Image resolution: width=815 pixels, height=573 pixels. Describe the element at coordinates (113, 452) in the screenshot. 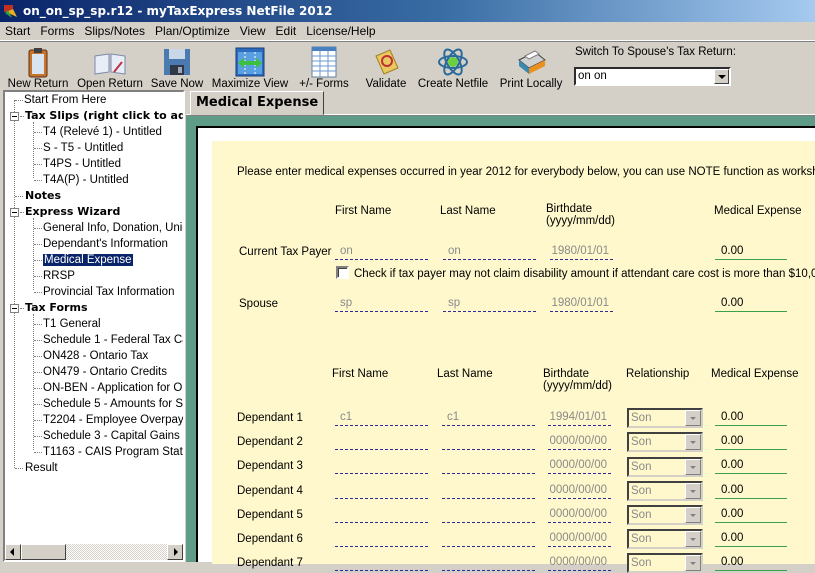

I see `tree-item-form: T1163 - CAIS Program Stater` at that location.